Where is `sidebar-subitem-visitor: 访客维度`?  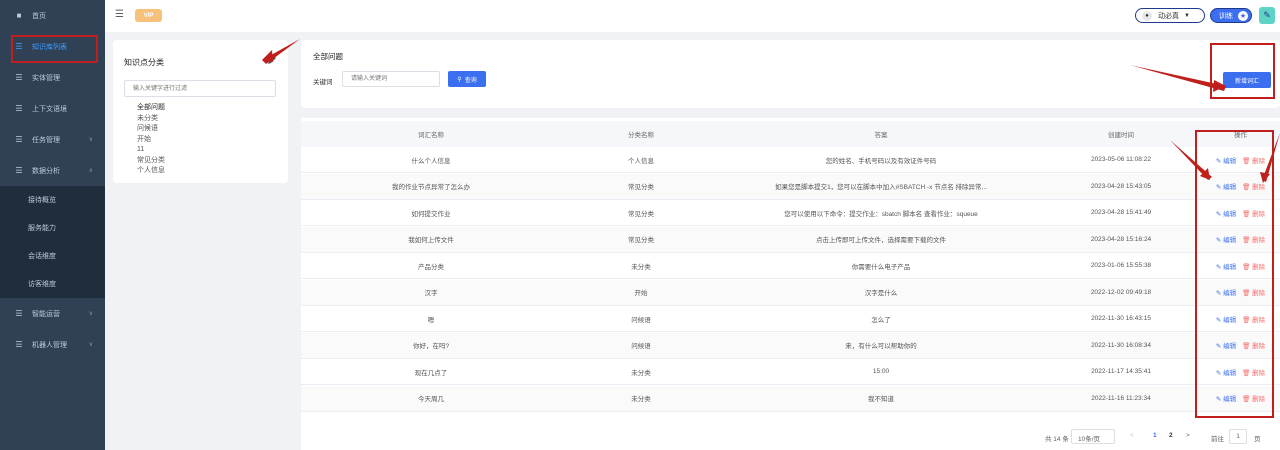
sidebar-subitem-visitor: 访客维度 is located at coordinates (52, 284).